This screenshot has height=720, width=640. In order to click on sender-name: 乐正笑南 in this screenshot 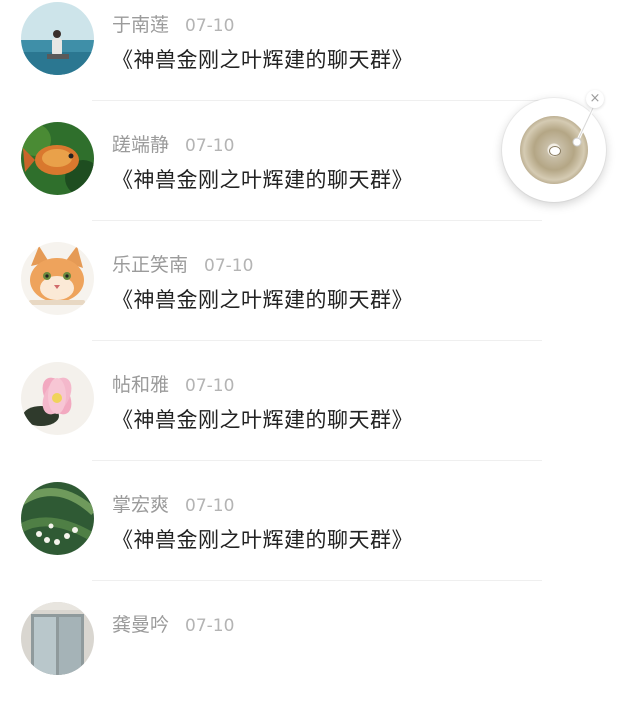, I will do `click(150, 265)`.